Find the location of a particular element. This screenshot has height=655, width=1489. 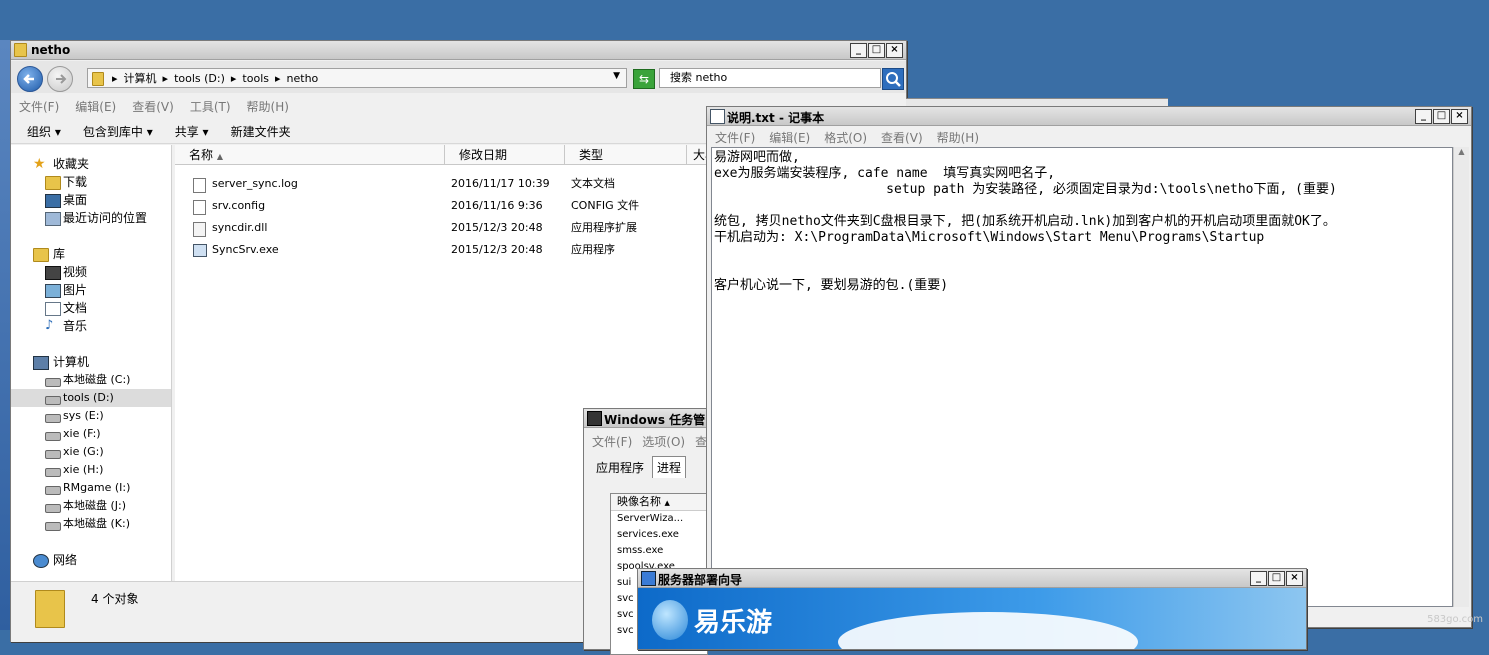

search-input: 搜索 netho is located at coordinates (770, 78).